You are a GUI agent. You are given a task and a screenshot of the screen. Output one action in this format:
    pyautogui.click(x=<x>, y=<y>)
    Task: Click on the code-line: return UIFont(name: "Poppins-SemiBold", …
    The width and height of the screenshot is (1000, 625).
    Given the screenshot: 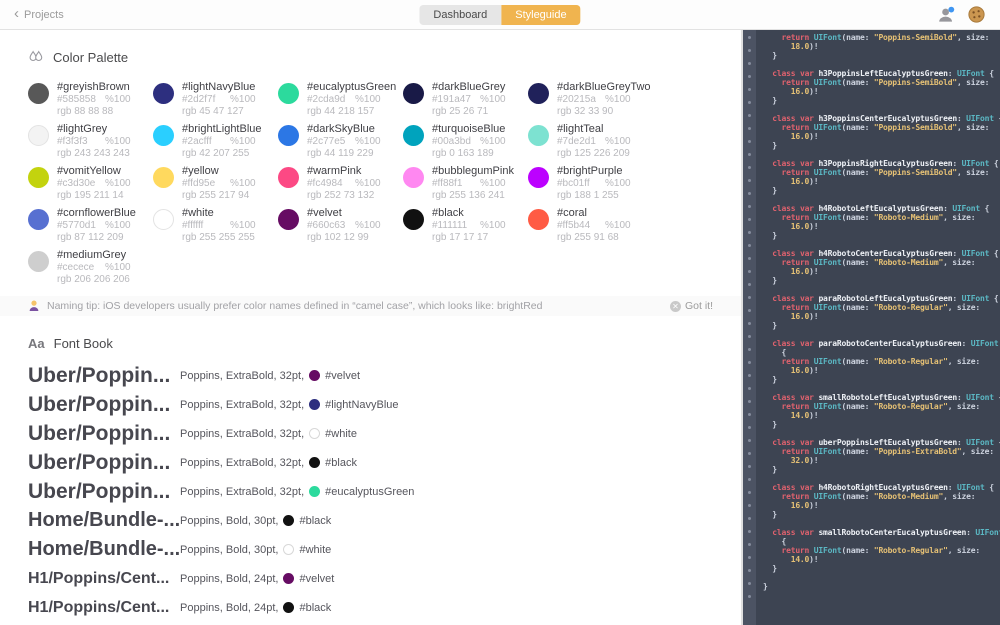 What is the action you would take?
    pyautogui.click(x=885, y=82)
    